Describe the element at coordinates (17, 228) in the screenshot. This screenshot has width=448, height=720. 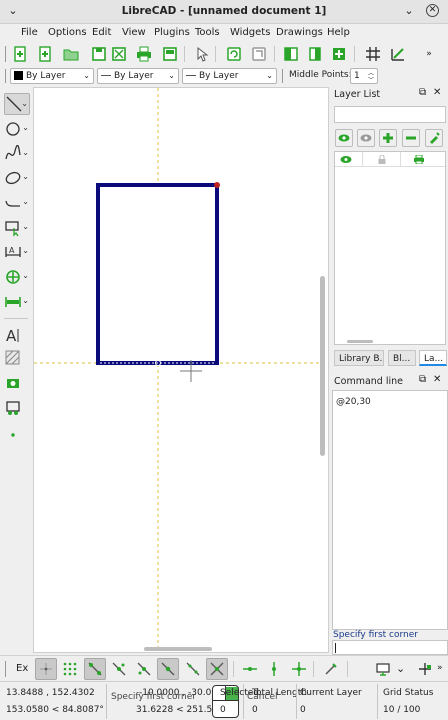
I see `select-tool: ⌄` at that location.